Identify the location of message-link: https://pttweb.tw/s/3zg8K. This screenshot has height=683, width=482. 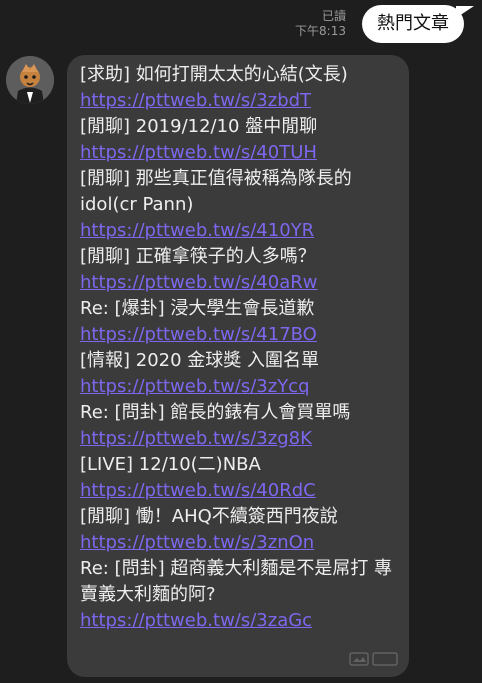
(240, 439).